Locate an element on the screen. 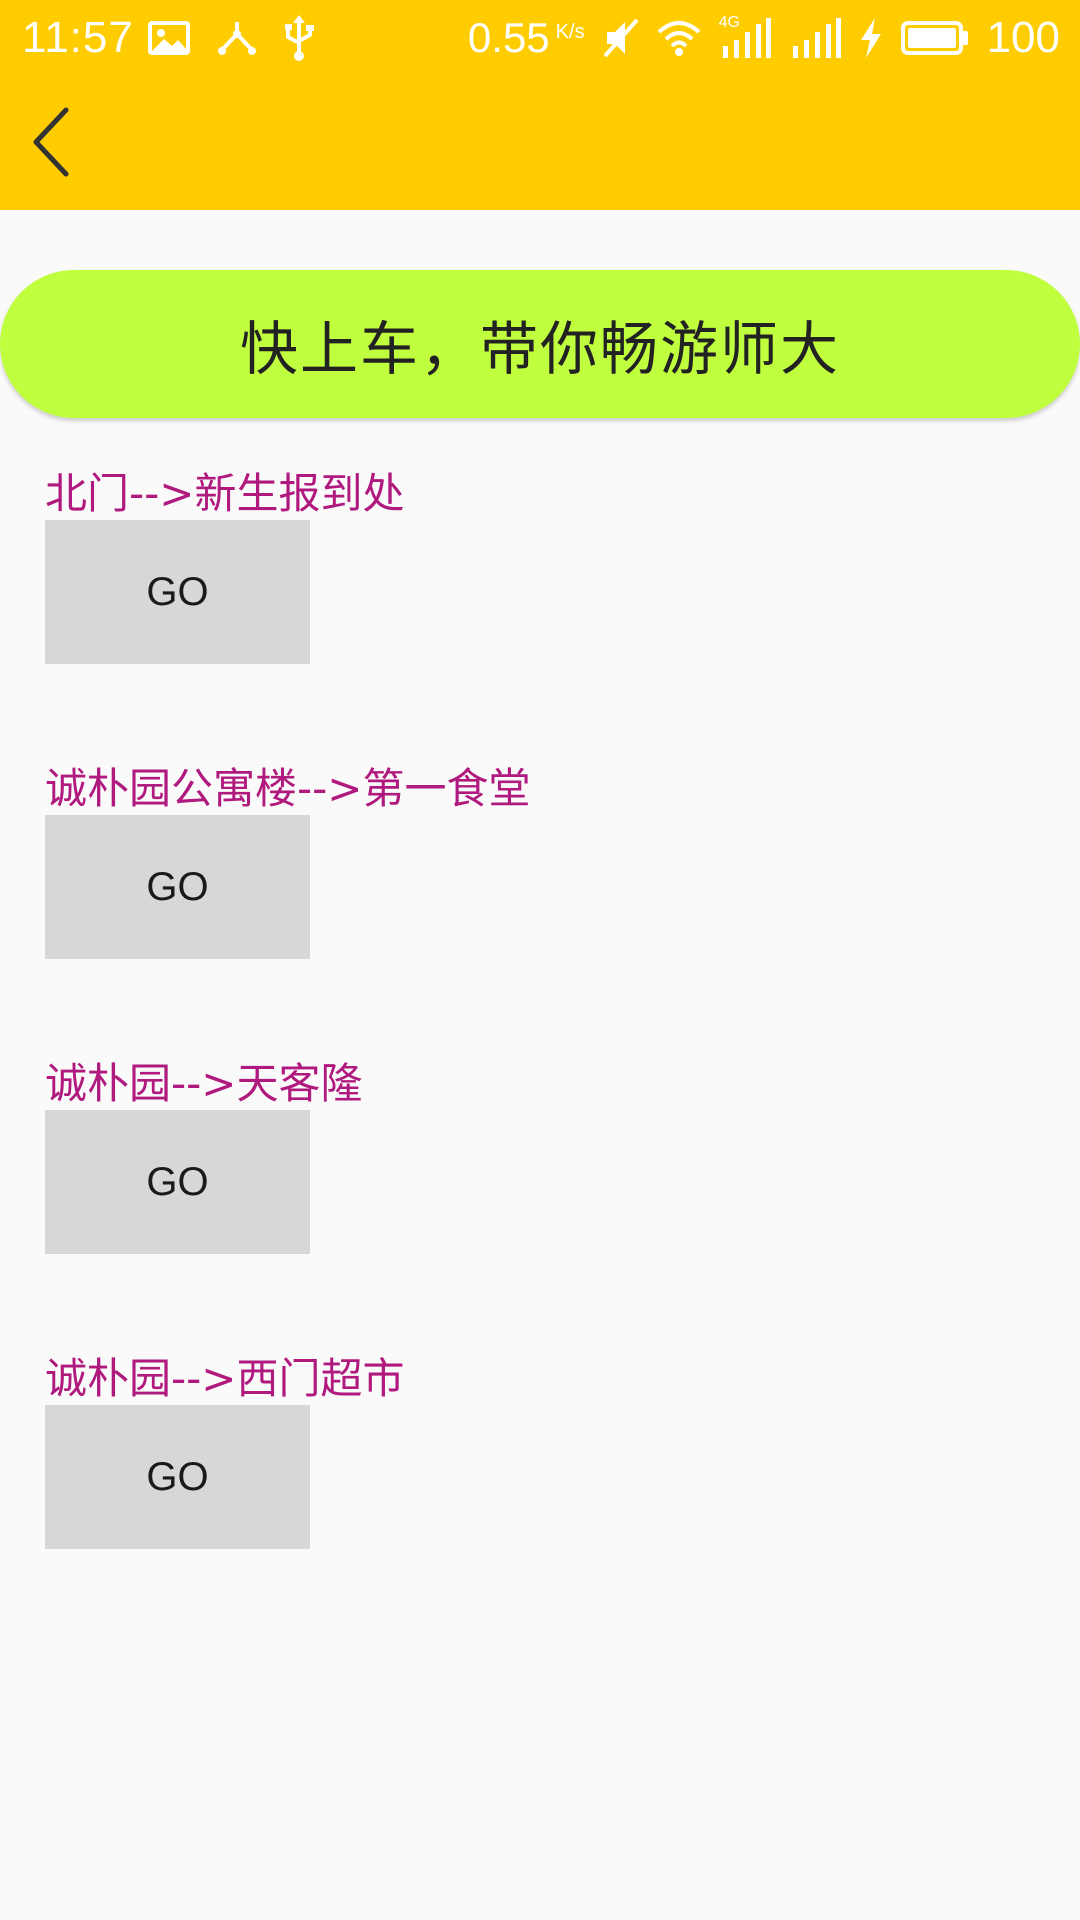 The height and width of the screenshot is (1920, 1080). back-button is located at coordinates (54, 142).